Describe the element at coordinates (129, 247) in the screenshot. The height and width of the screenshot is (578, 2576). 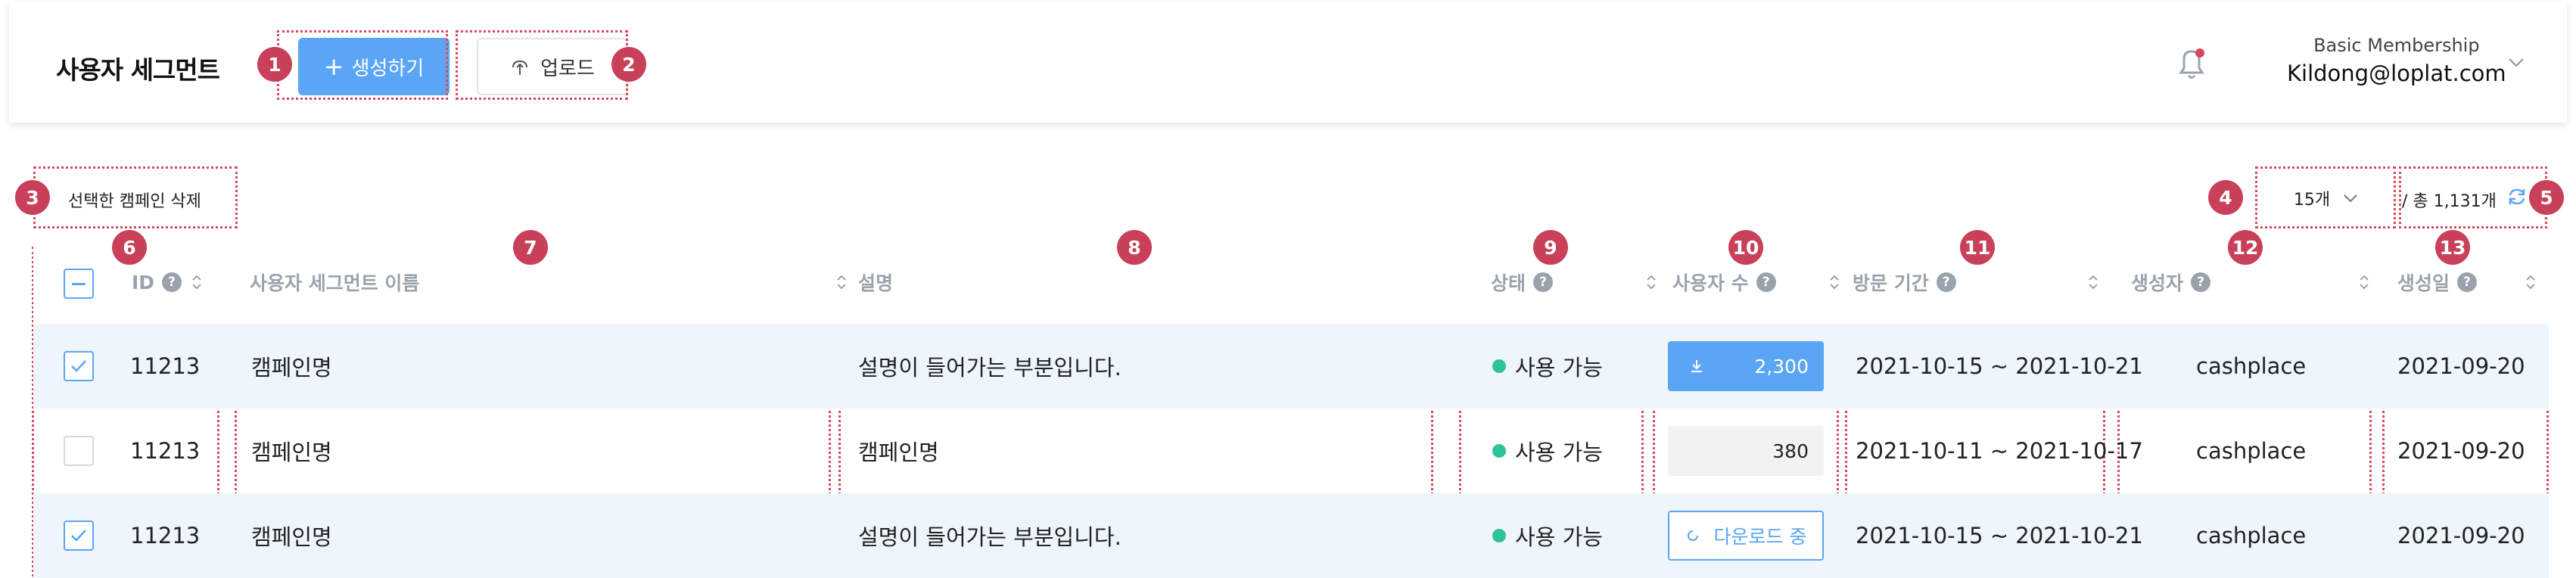
I see `annotation-marker-6: 6` at that location.